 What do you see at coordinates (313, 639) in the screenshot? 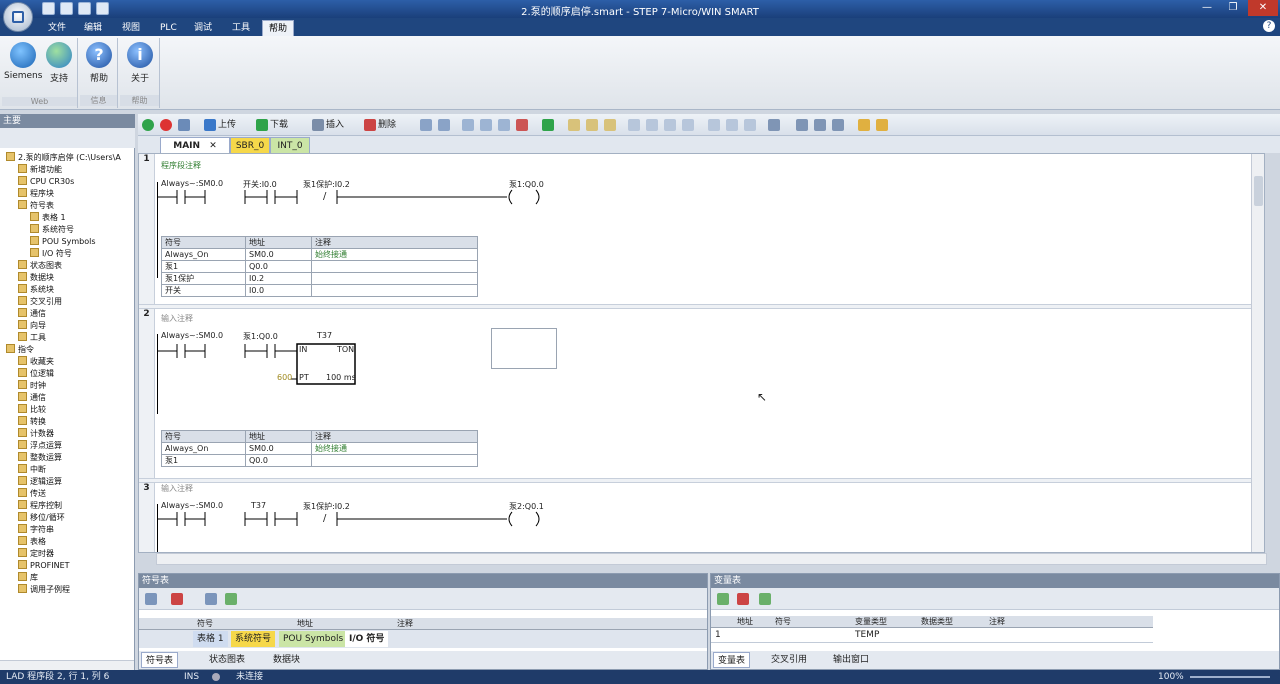
I see `sheet-tab: POU Symbols` at bounding box center [313, 639].